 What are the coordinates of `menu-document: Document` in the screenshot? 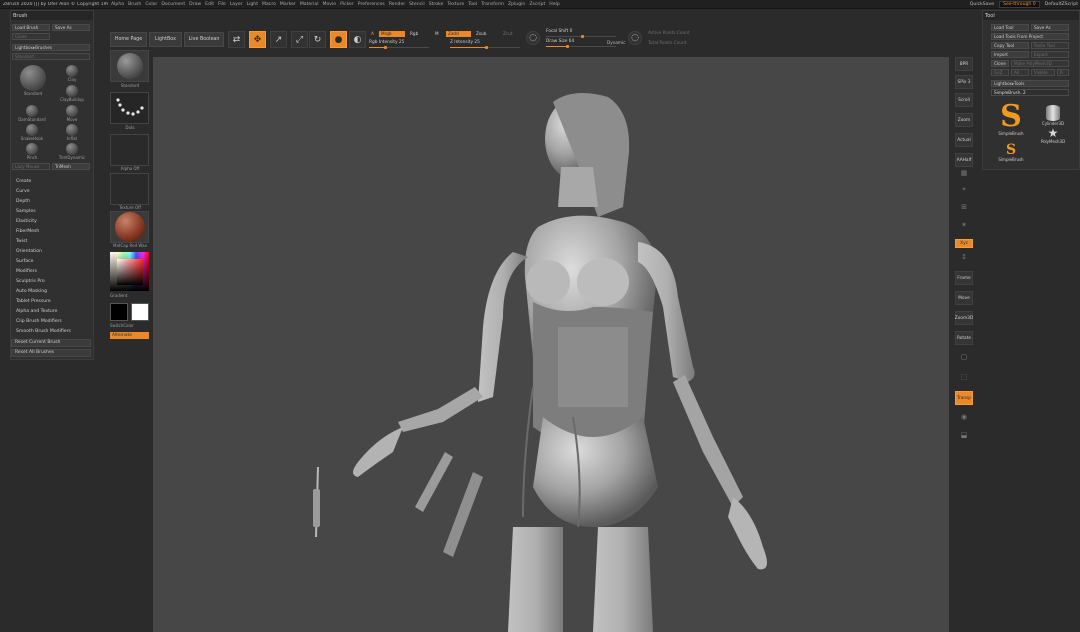 It's located at (173, 4).